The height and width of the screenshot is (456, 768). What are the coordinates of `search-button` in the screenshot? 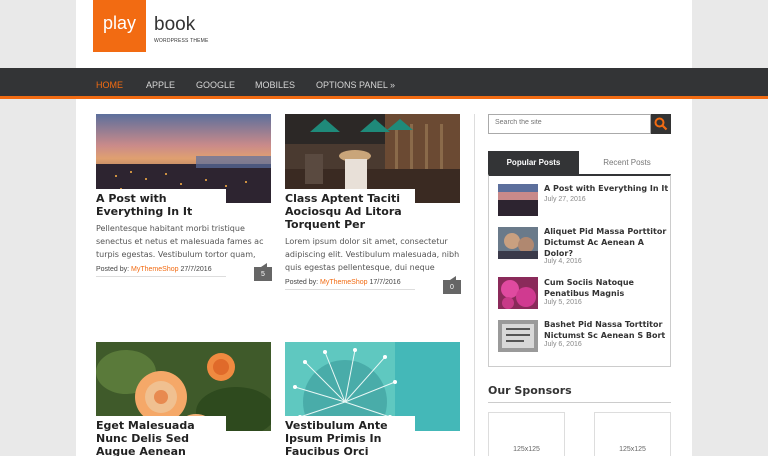 It's located at (661, 124).